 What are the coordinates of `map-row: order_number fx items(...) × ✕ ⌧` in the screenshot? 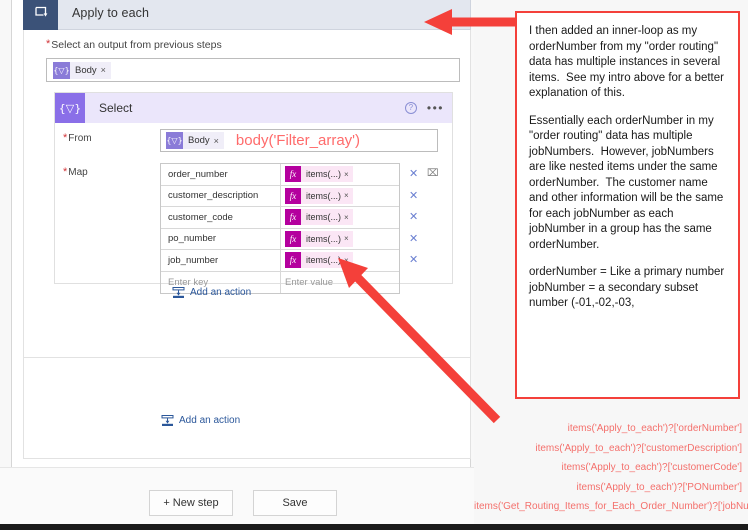 It's located at (300, 175).